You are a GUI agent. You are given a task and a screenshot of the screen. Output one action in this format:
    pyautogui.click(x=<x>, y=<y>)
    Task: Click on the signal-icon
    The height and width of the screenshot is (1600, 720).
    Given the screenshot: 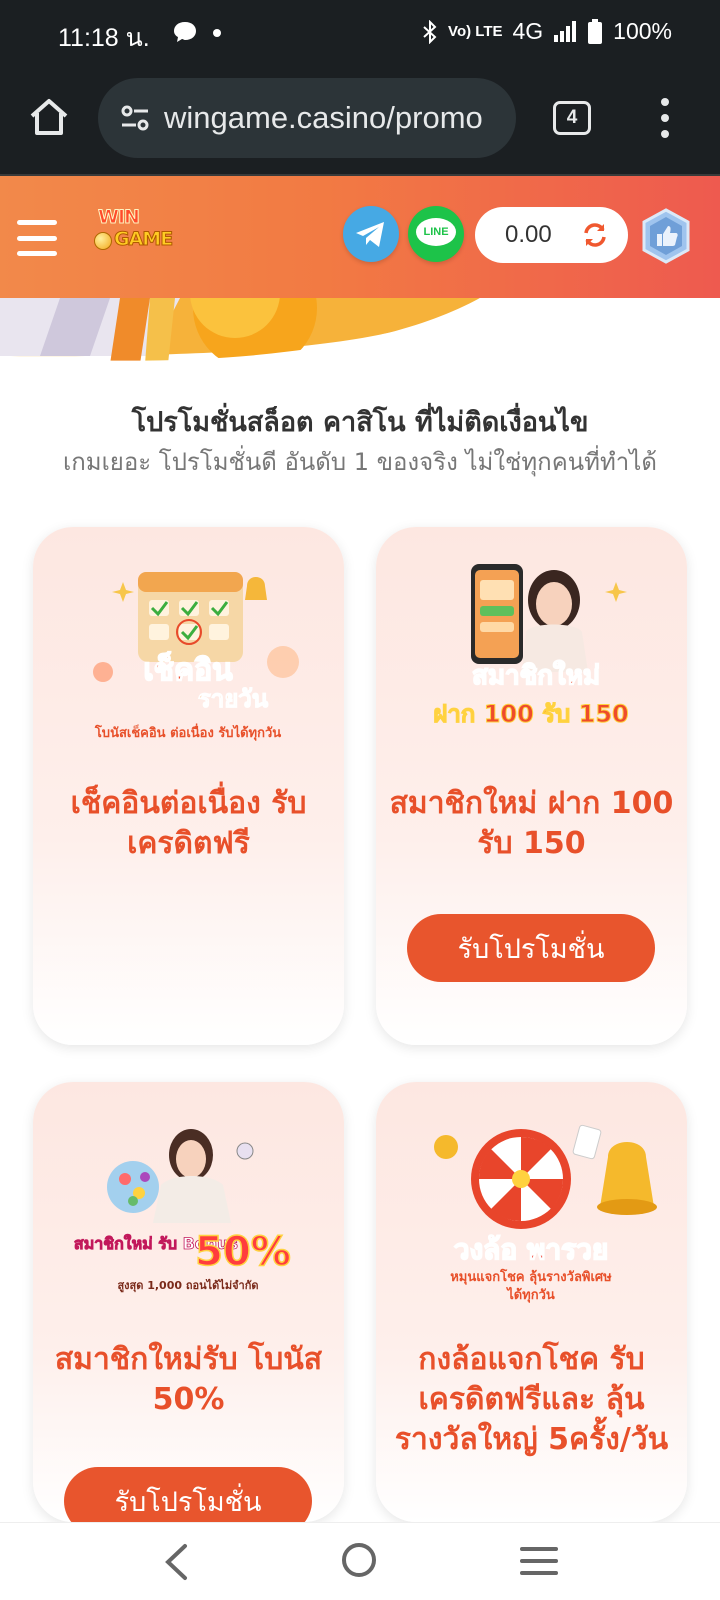 What is the action you would take?
    pyautogui.click(x=565, y=31)
    